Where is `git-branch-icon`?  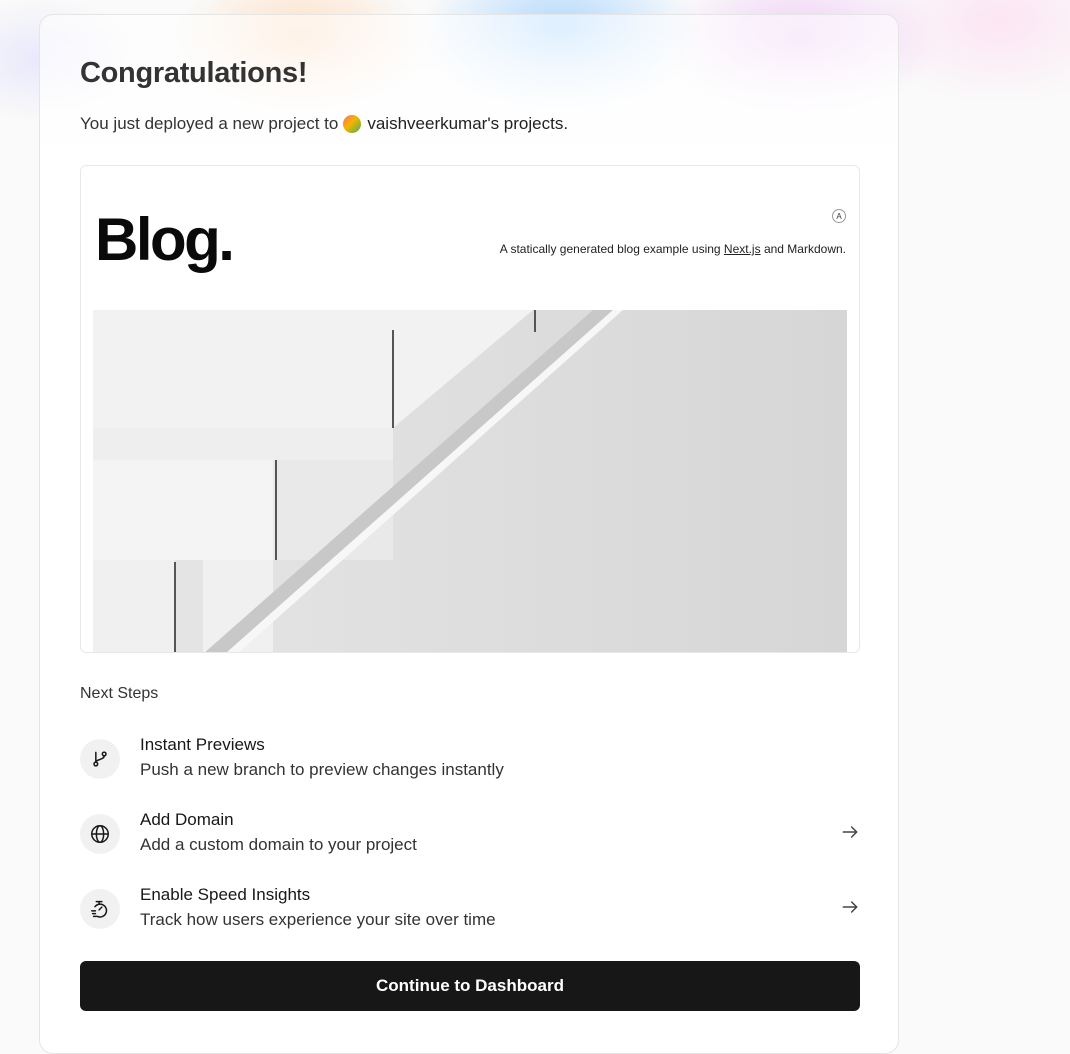 git-branch-icon is located at coordinates (100, 759).